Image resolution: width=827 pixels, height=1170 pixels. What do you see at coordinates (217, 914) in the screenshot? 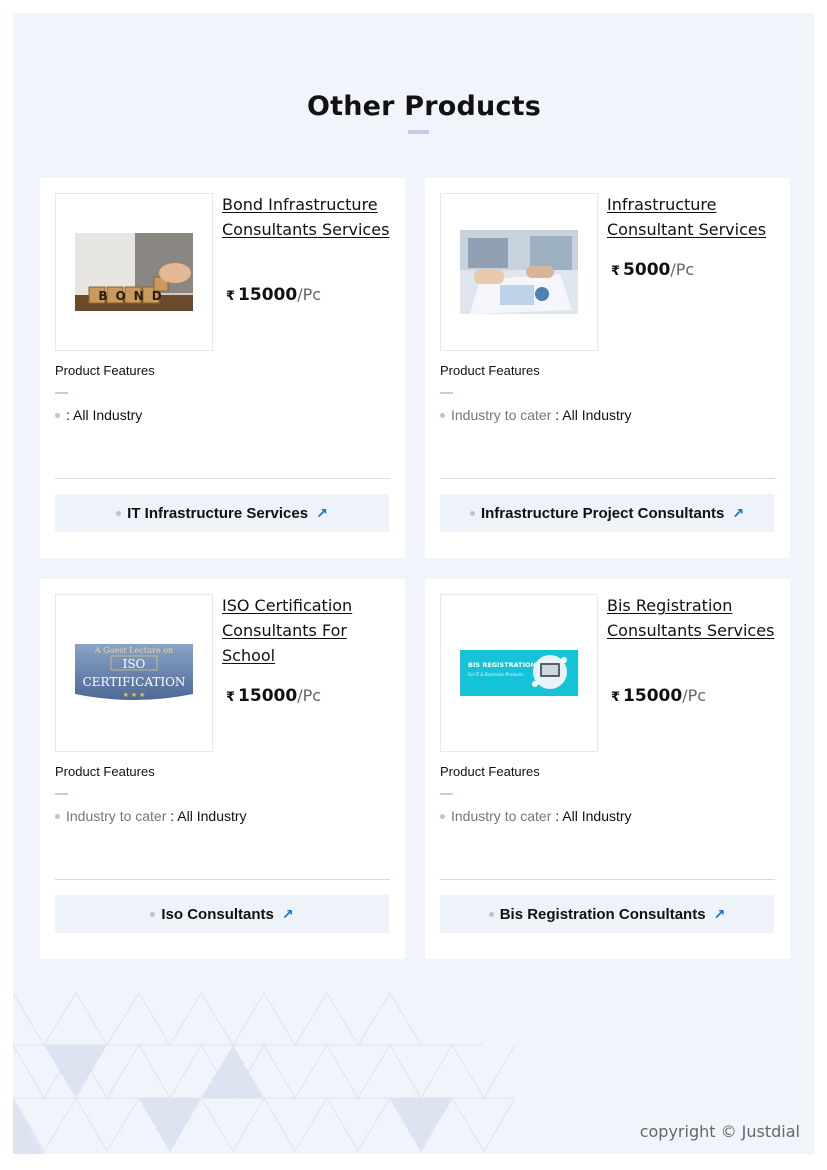
I see `category-label: Iso Consultants` at bounding box center [217, 914].